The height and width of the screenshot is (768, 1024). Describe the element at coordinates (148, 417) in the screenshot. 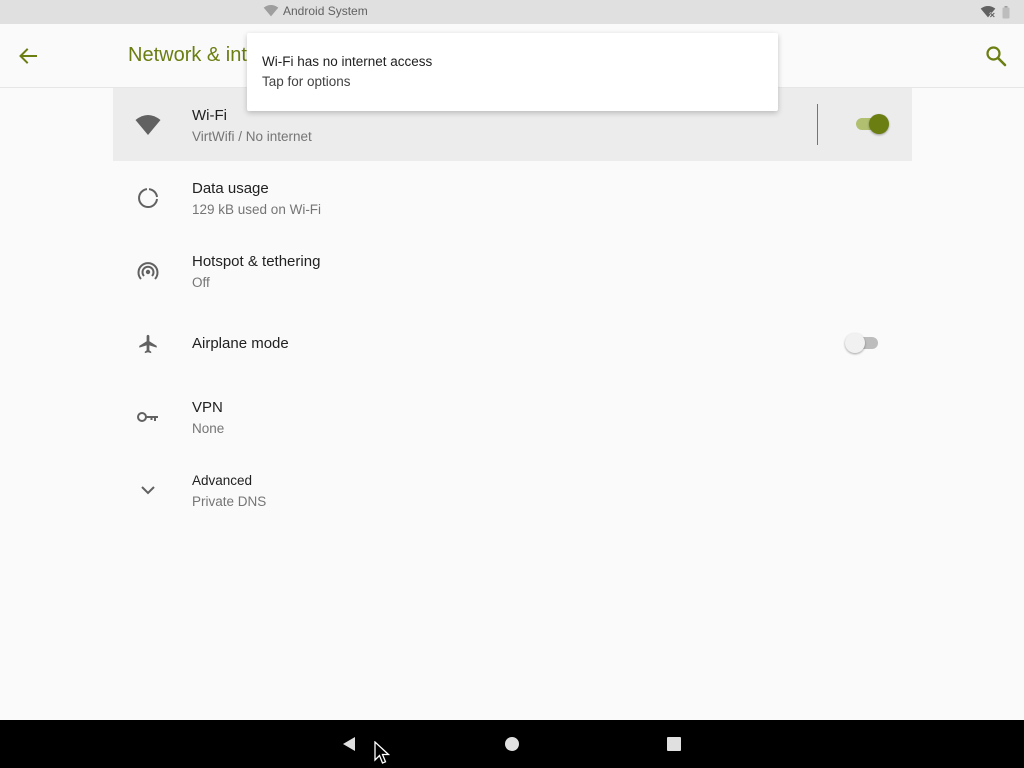

I see `key-icon` at that location.